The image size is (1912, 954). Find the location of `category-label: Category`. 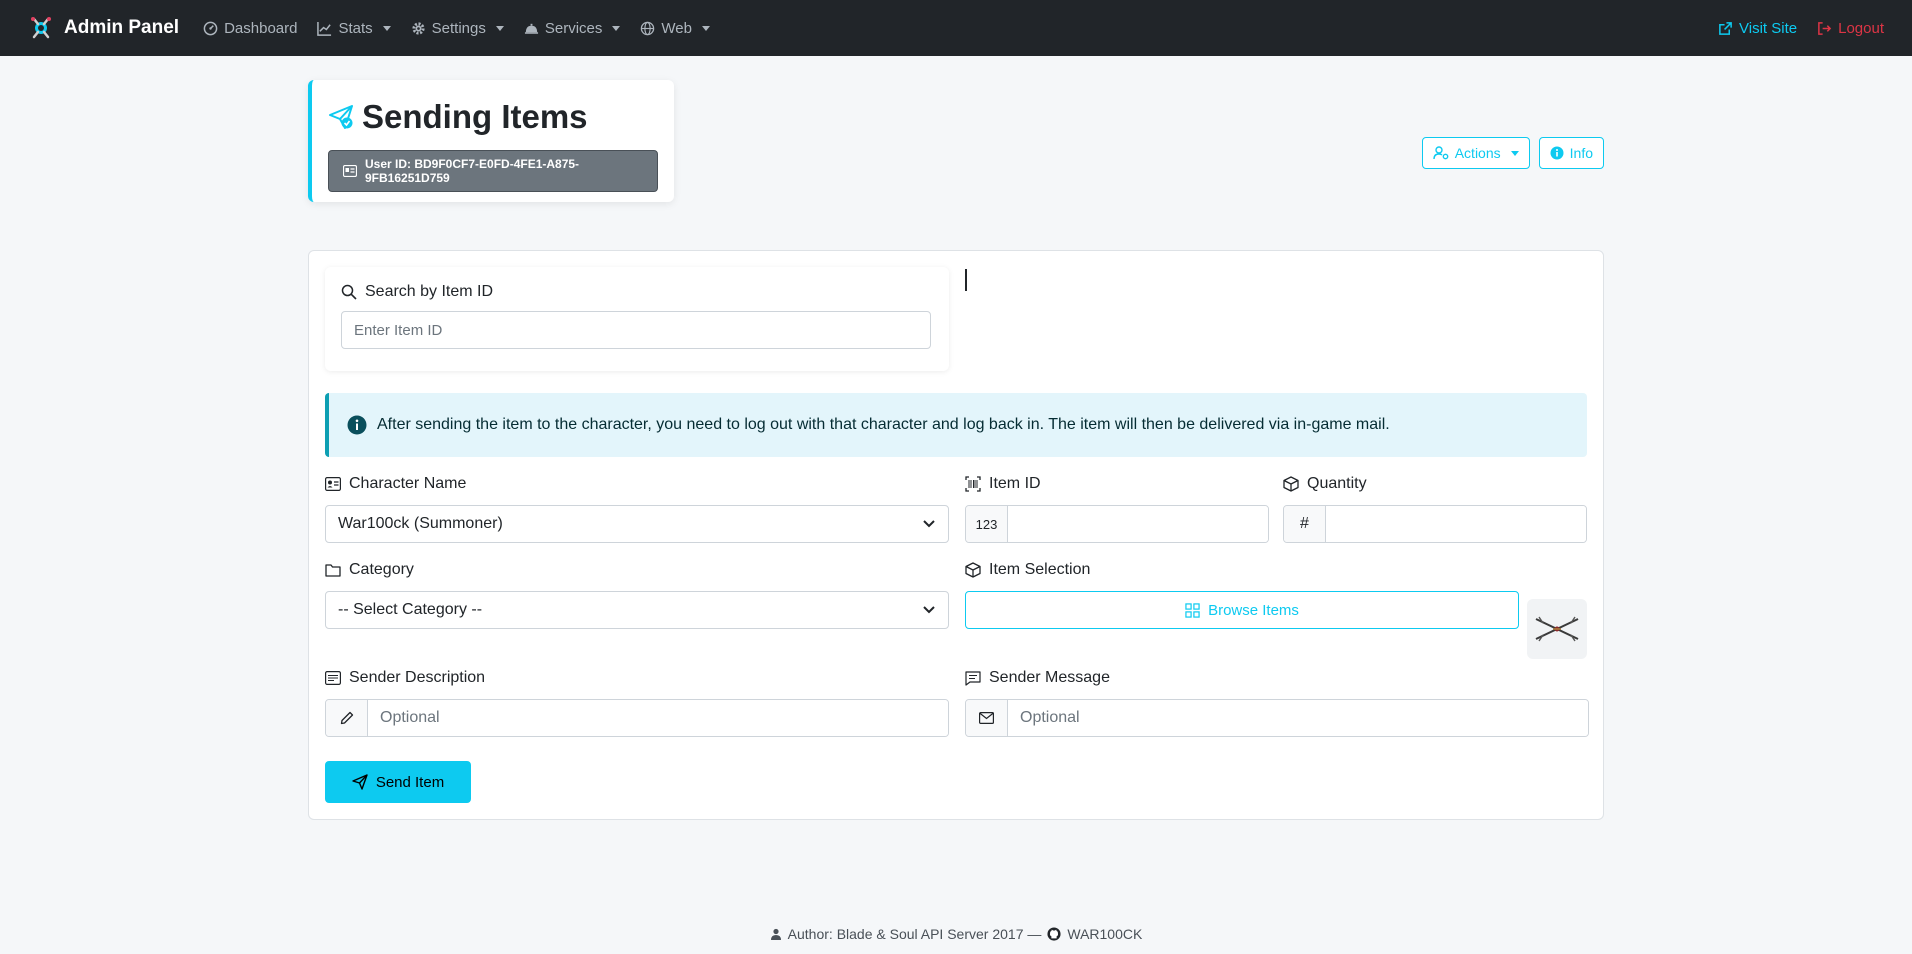

category-label: Category is located at coordinates (637, 570).